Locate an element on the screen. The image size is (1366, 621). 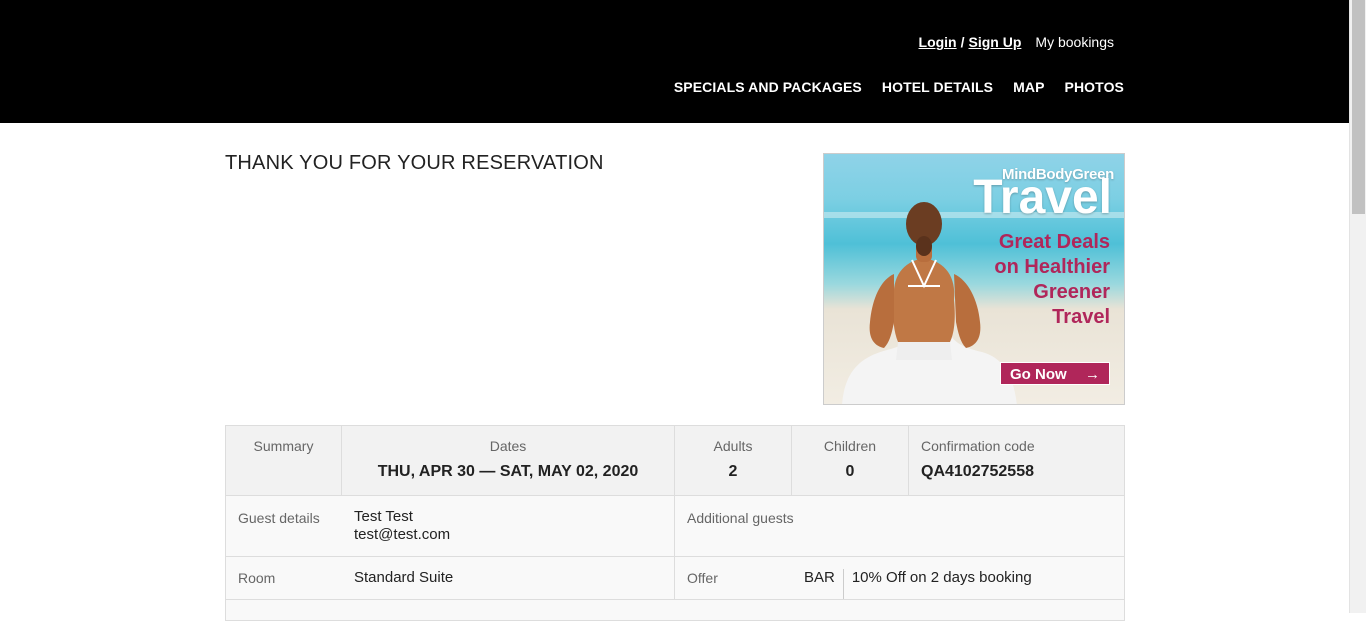
ad-headline: Travel is located at coordinates (1042, 197).